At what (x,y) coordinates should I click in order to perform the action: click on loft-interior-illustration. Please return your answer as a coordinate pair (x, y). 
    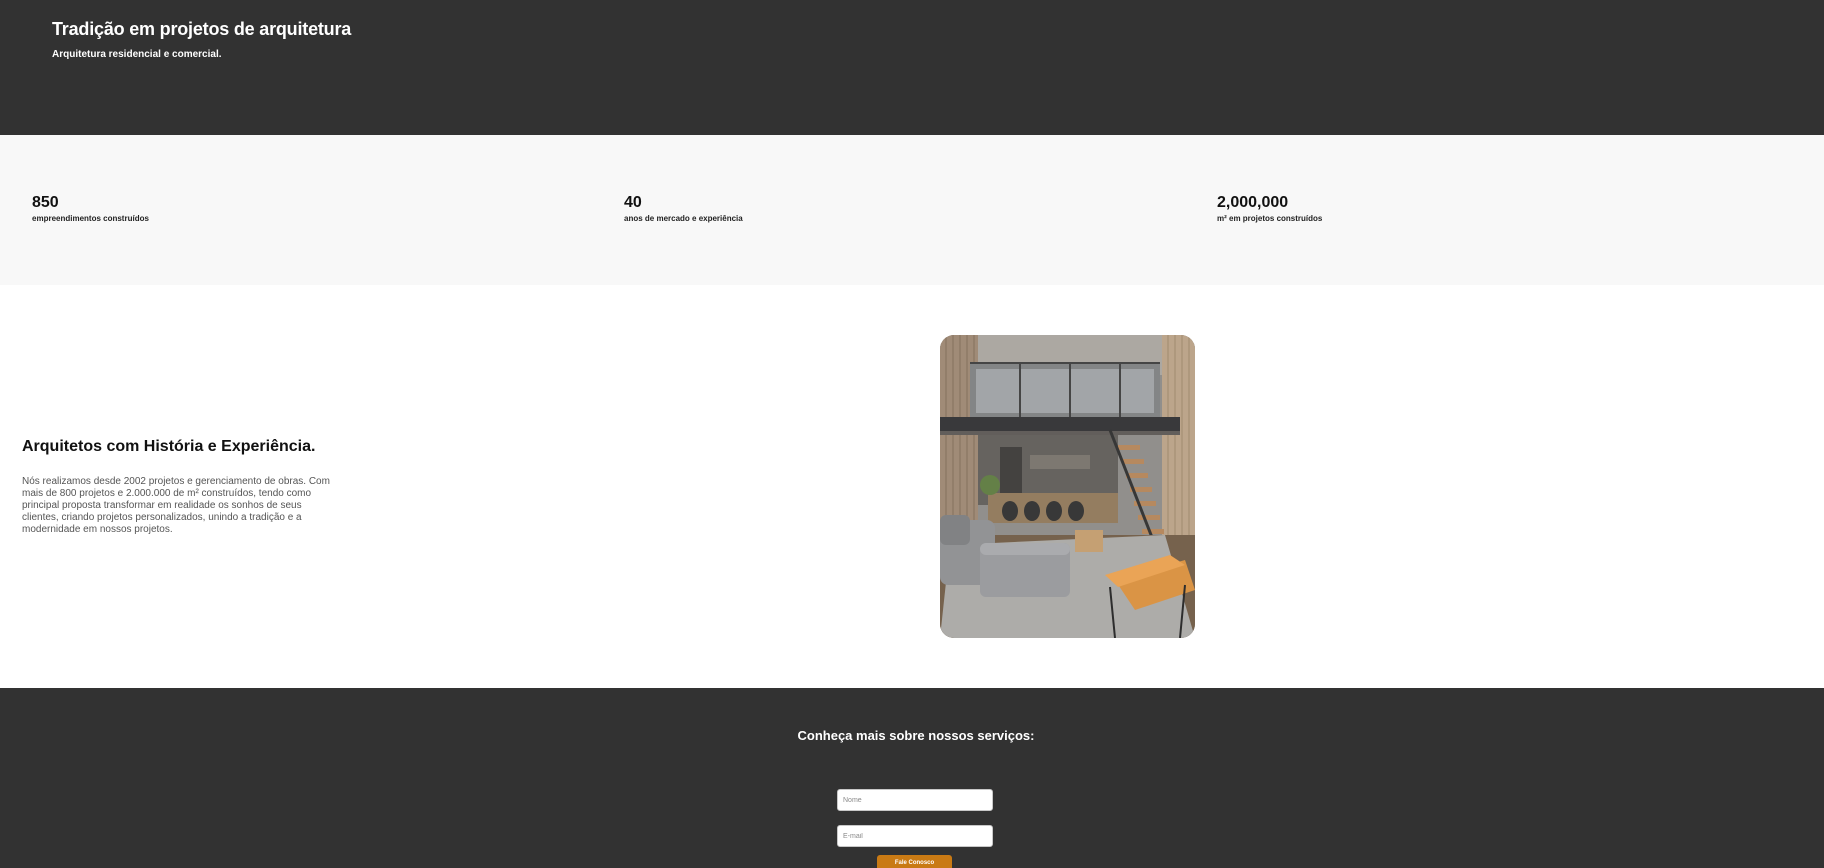
    Looking at the image, I should click on (1067, 486).